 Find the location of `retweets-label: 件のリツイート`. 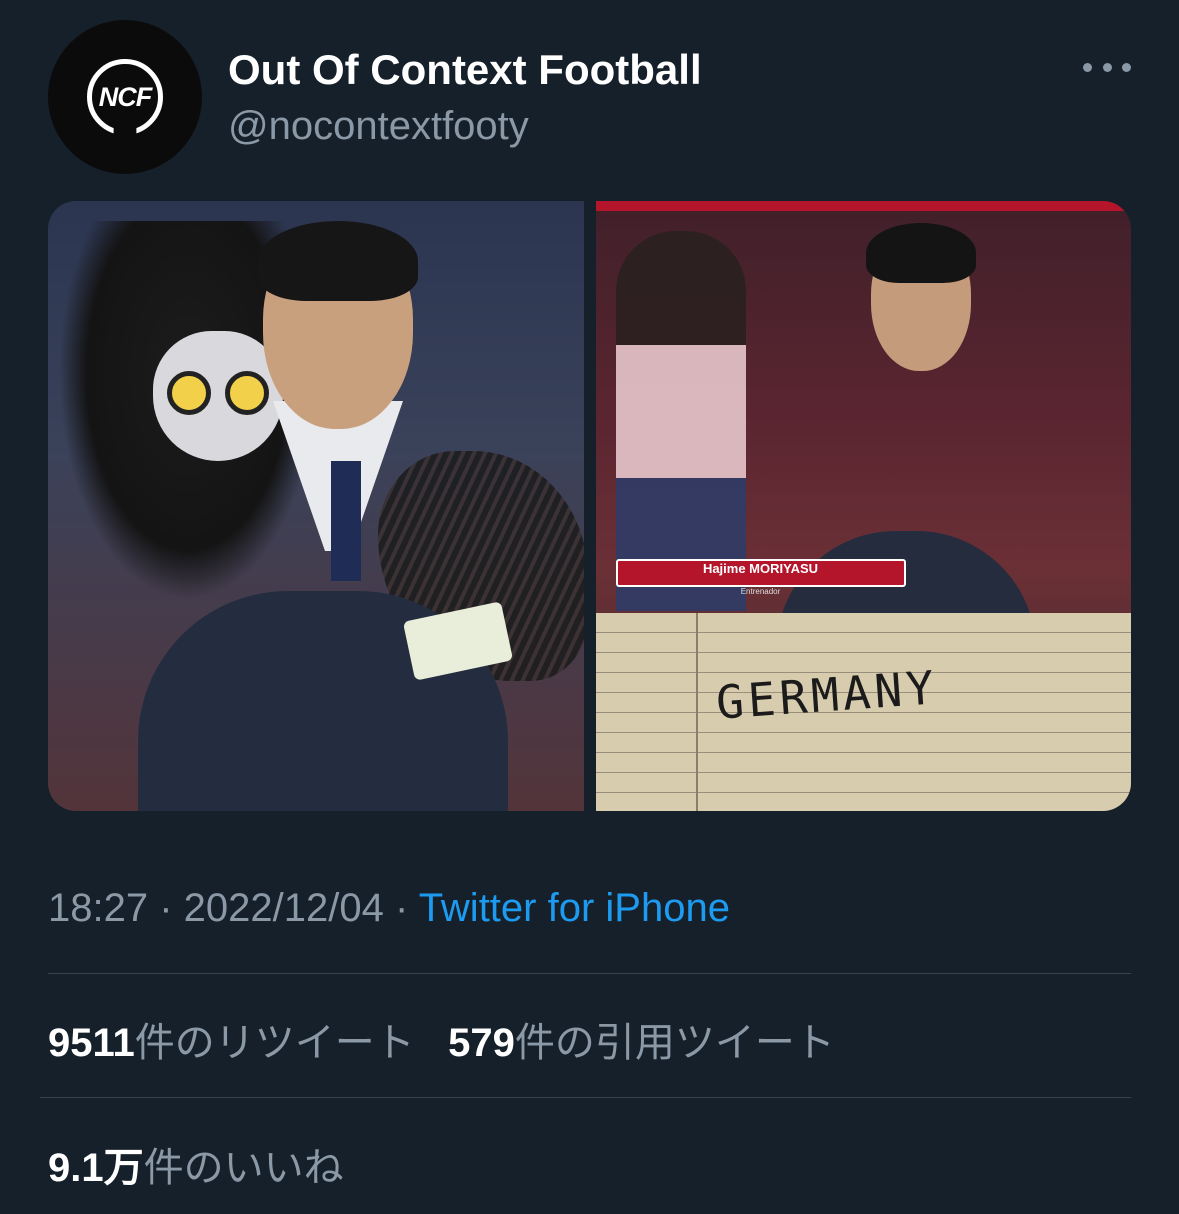

retweets-label: 件のリツイート is located at coordinates (274, 1043).